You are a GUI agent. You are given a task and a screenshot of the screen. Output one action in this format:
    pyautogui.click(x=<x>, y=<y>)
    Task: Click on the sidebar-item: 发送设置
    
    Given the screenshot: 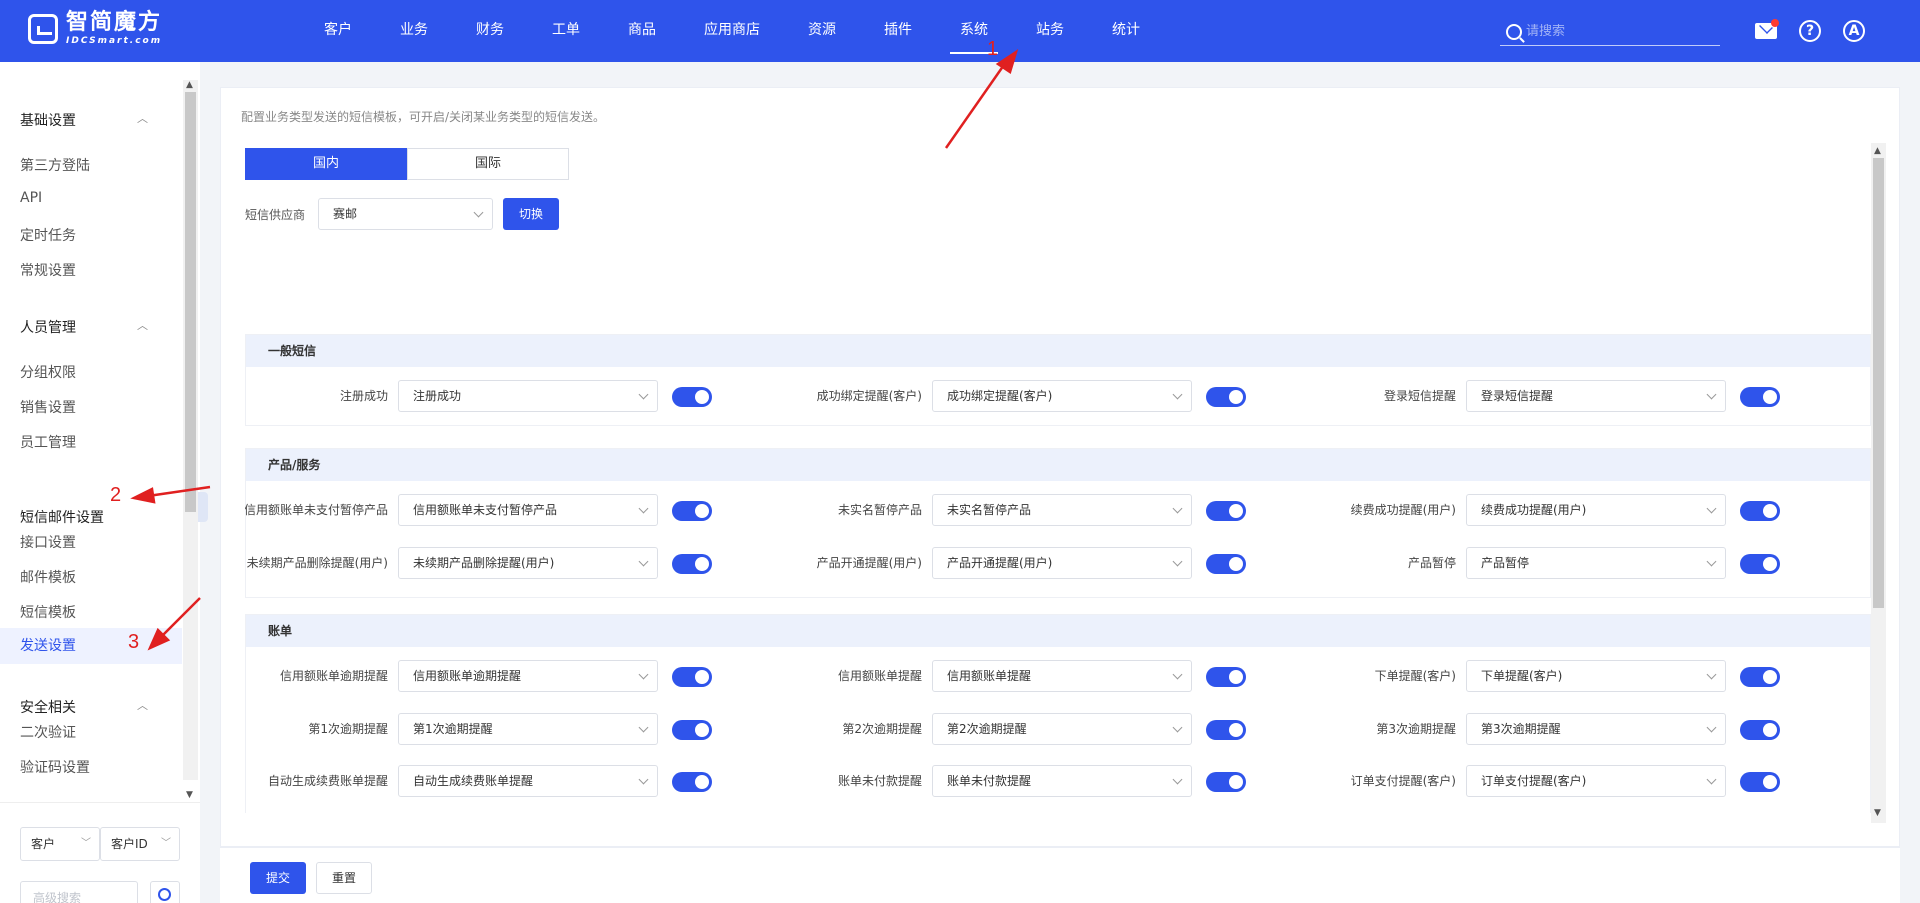 What is the action you would take?
    pyautogui.click(x=91, y=646)
    